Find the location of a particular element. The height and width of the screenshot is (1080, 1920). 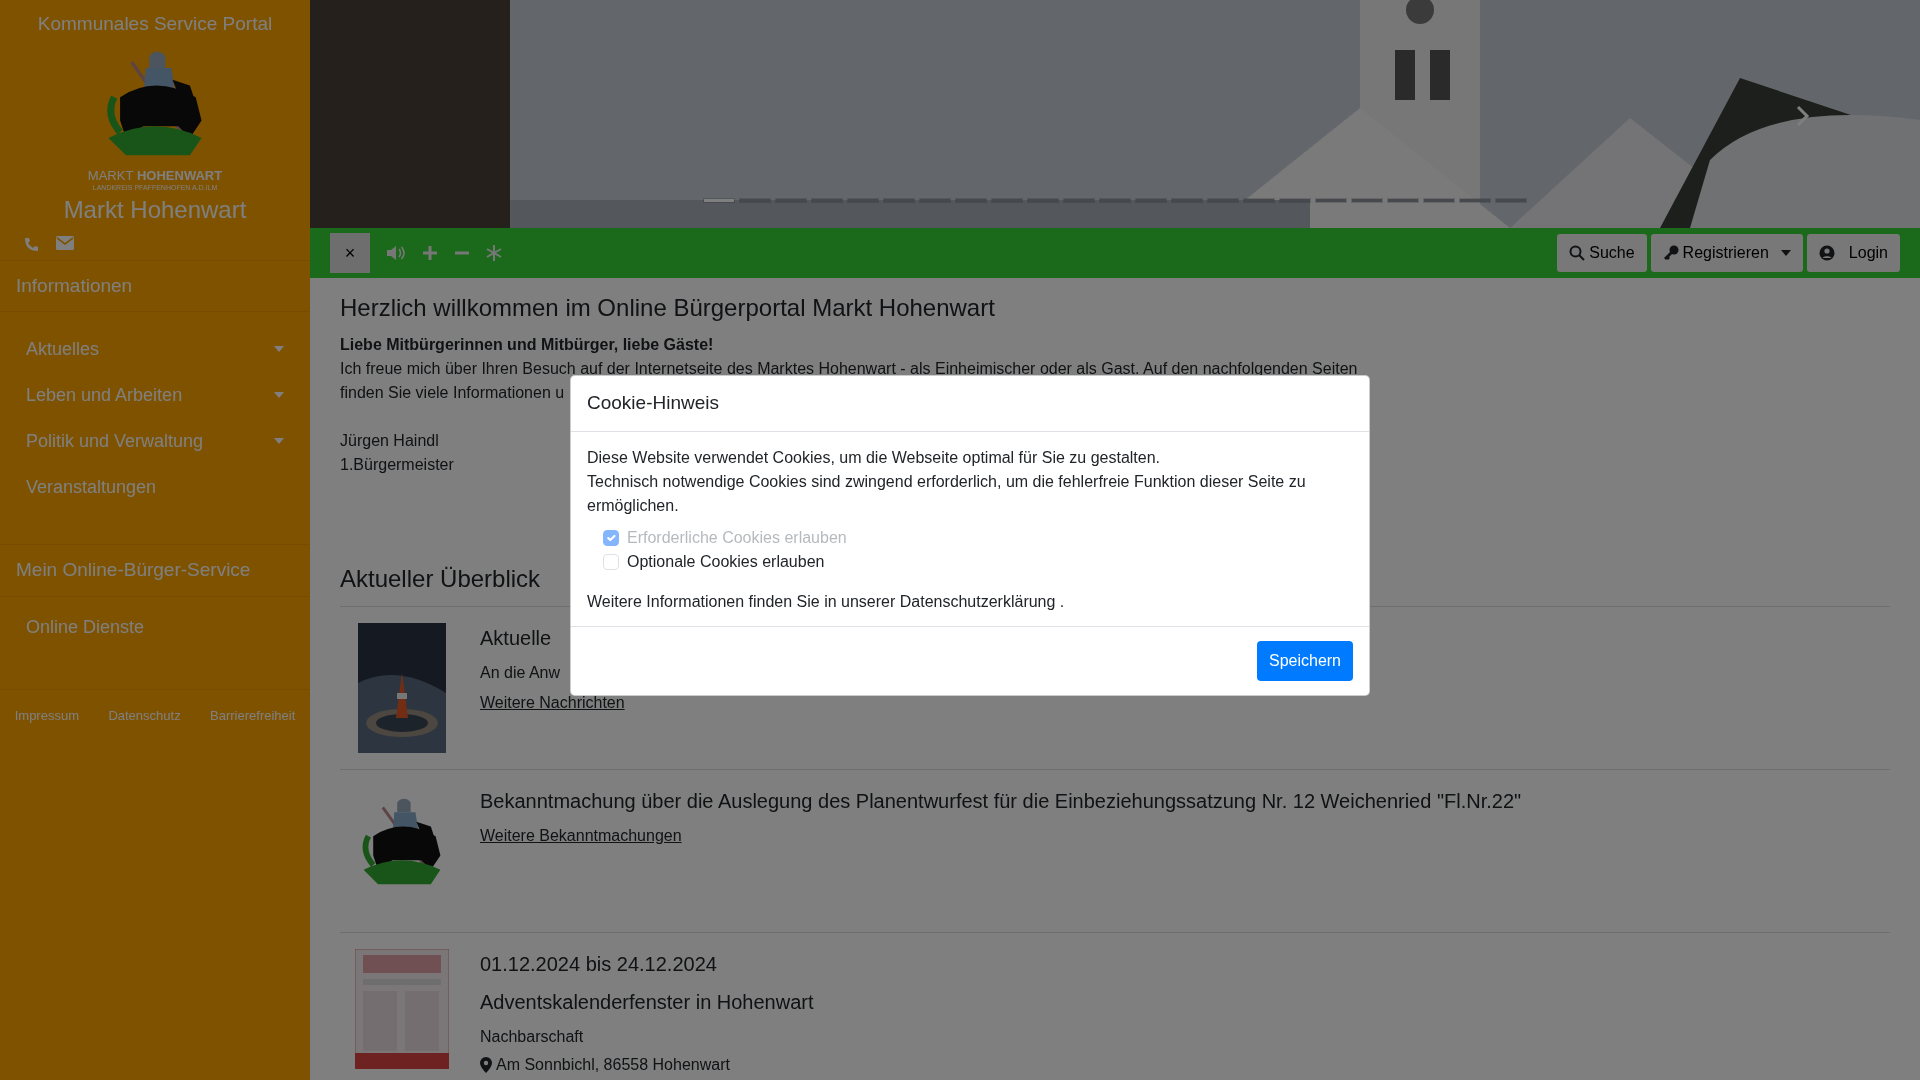

news-title: Aktuelle is located at coordinates (516, 638).